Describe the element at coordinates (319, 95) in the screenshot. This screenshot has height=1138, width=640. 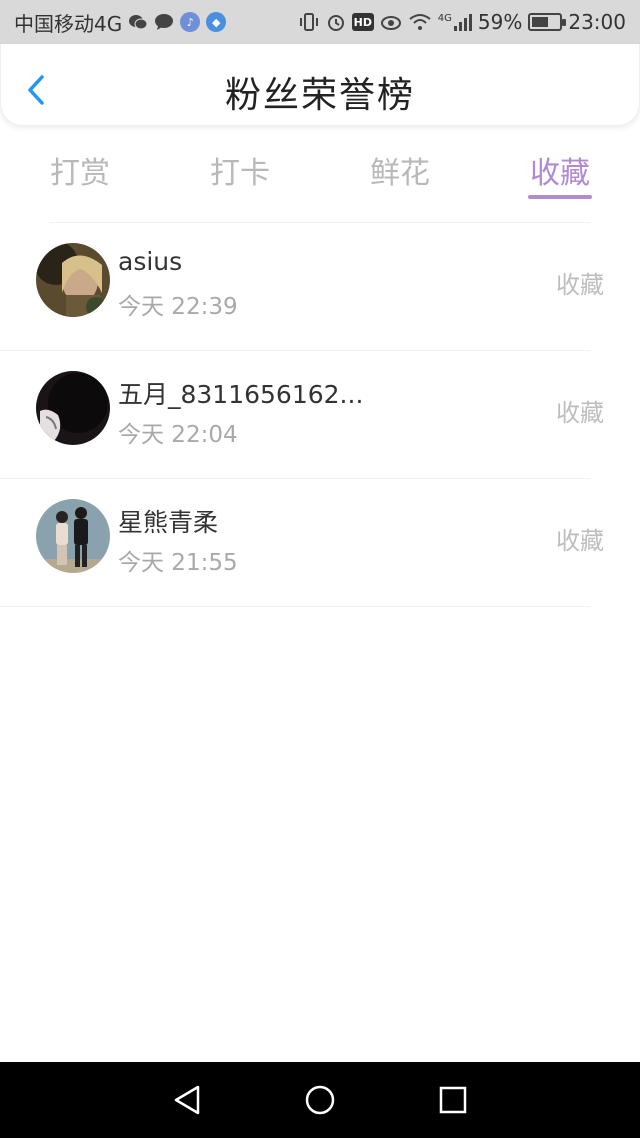
I see `page-title: 粉丝荣誉榜` at that location.